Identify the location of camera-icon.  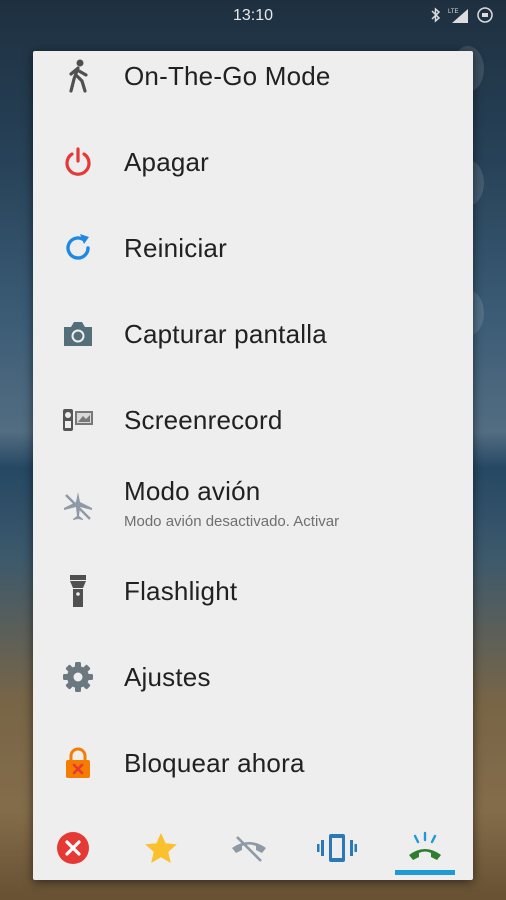
(78, 334).